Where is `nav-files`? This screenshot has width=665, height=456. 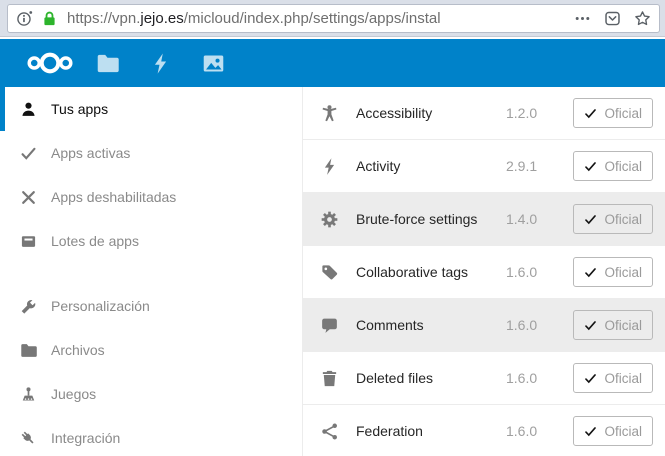 nav-files is located at coordinates (107, 63).